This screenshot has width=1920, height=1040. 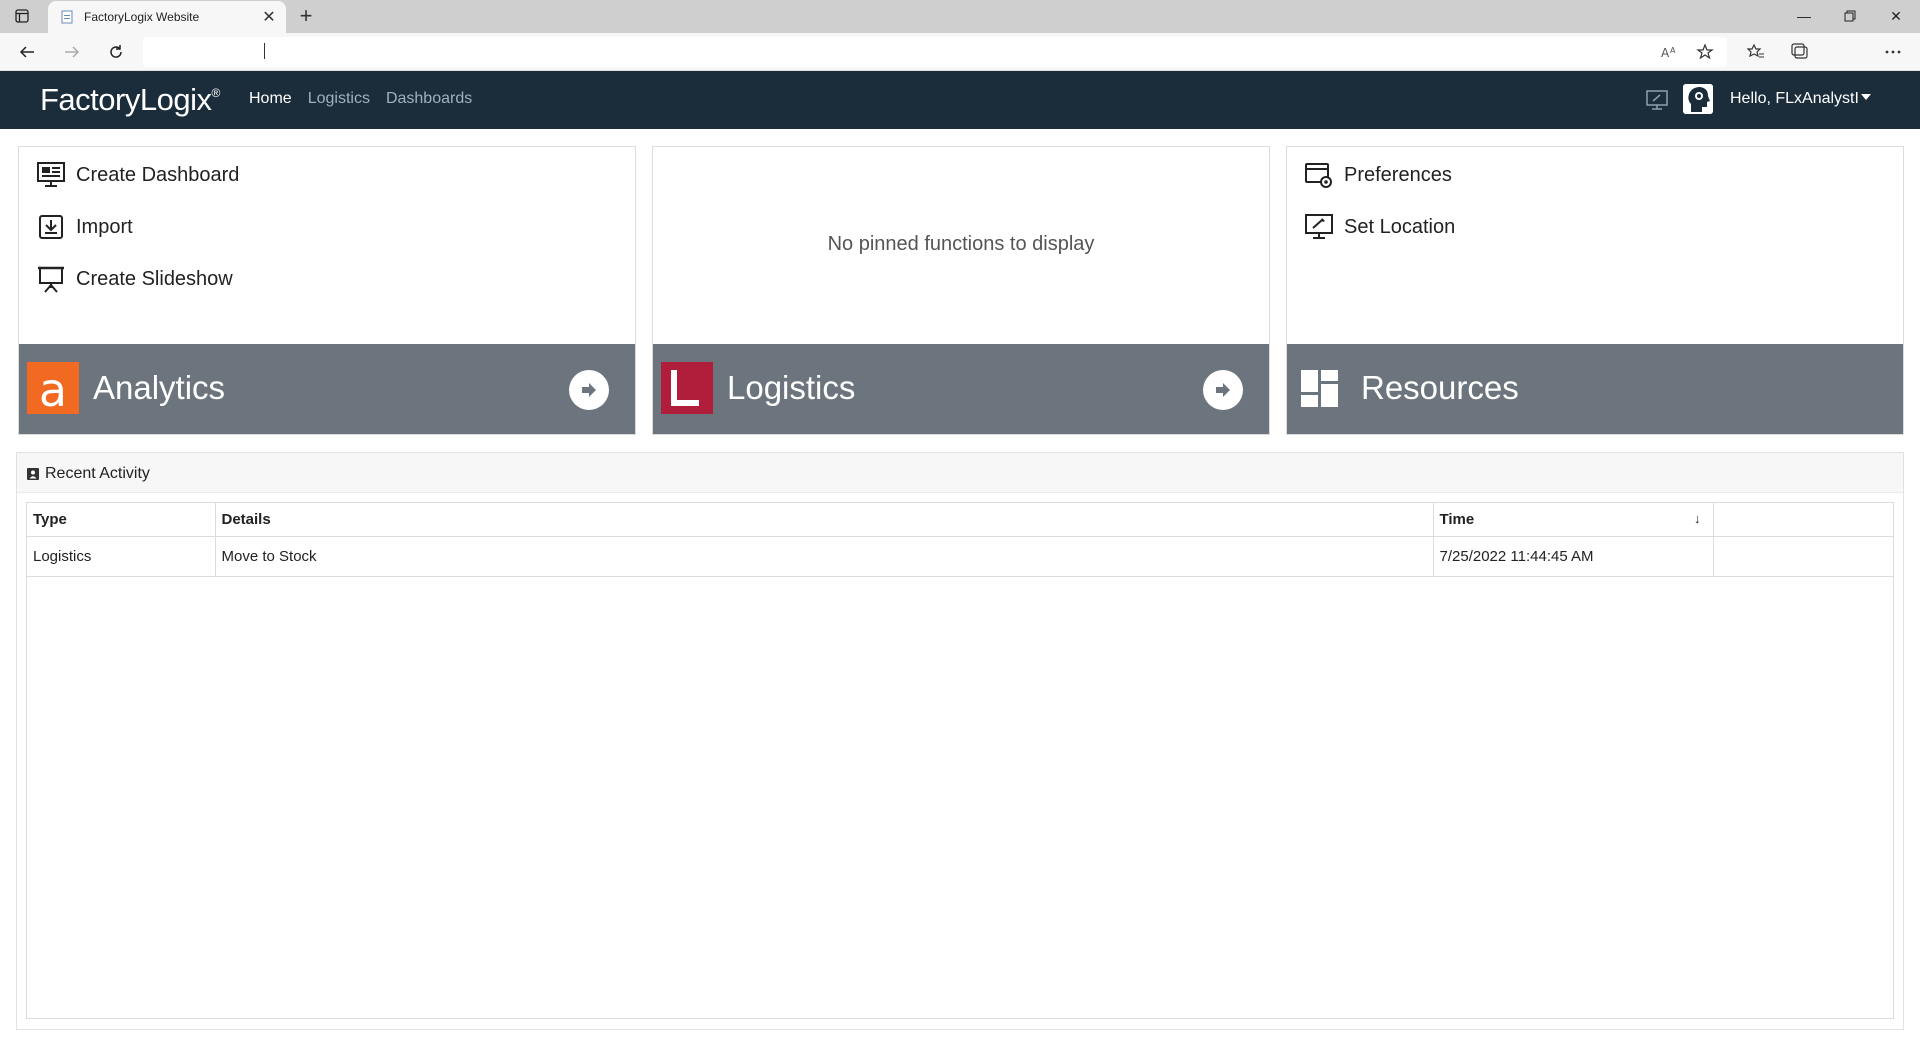 I want to click on resources-card-body: Preferences Set Location, so click(x=1595, y=246).